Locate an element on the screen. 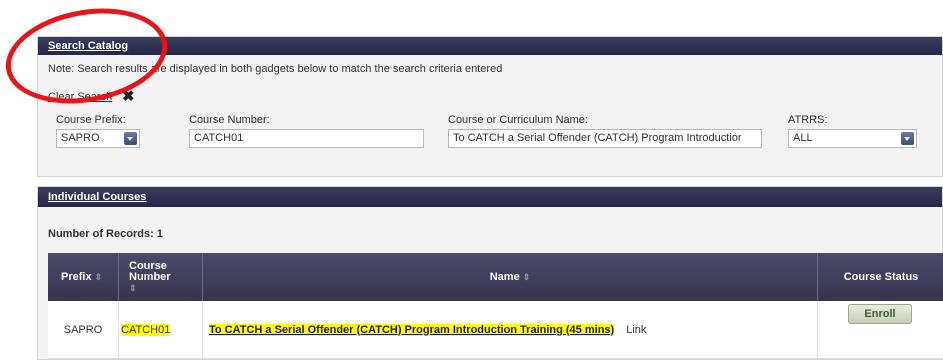 This screenshot has height=360, width=943. individual-courses-header: Individual Courses is located at coordinates (490, 197).